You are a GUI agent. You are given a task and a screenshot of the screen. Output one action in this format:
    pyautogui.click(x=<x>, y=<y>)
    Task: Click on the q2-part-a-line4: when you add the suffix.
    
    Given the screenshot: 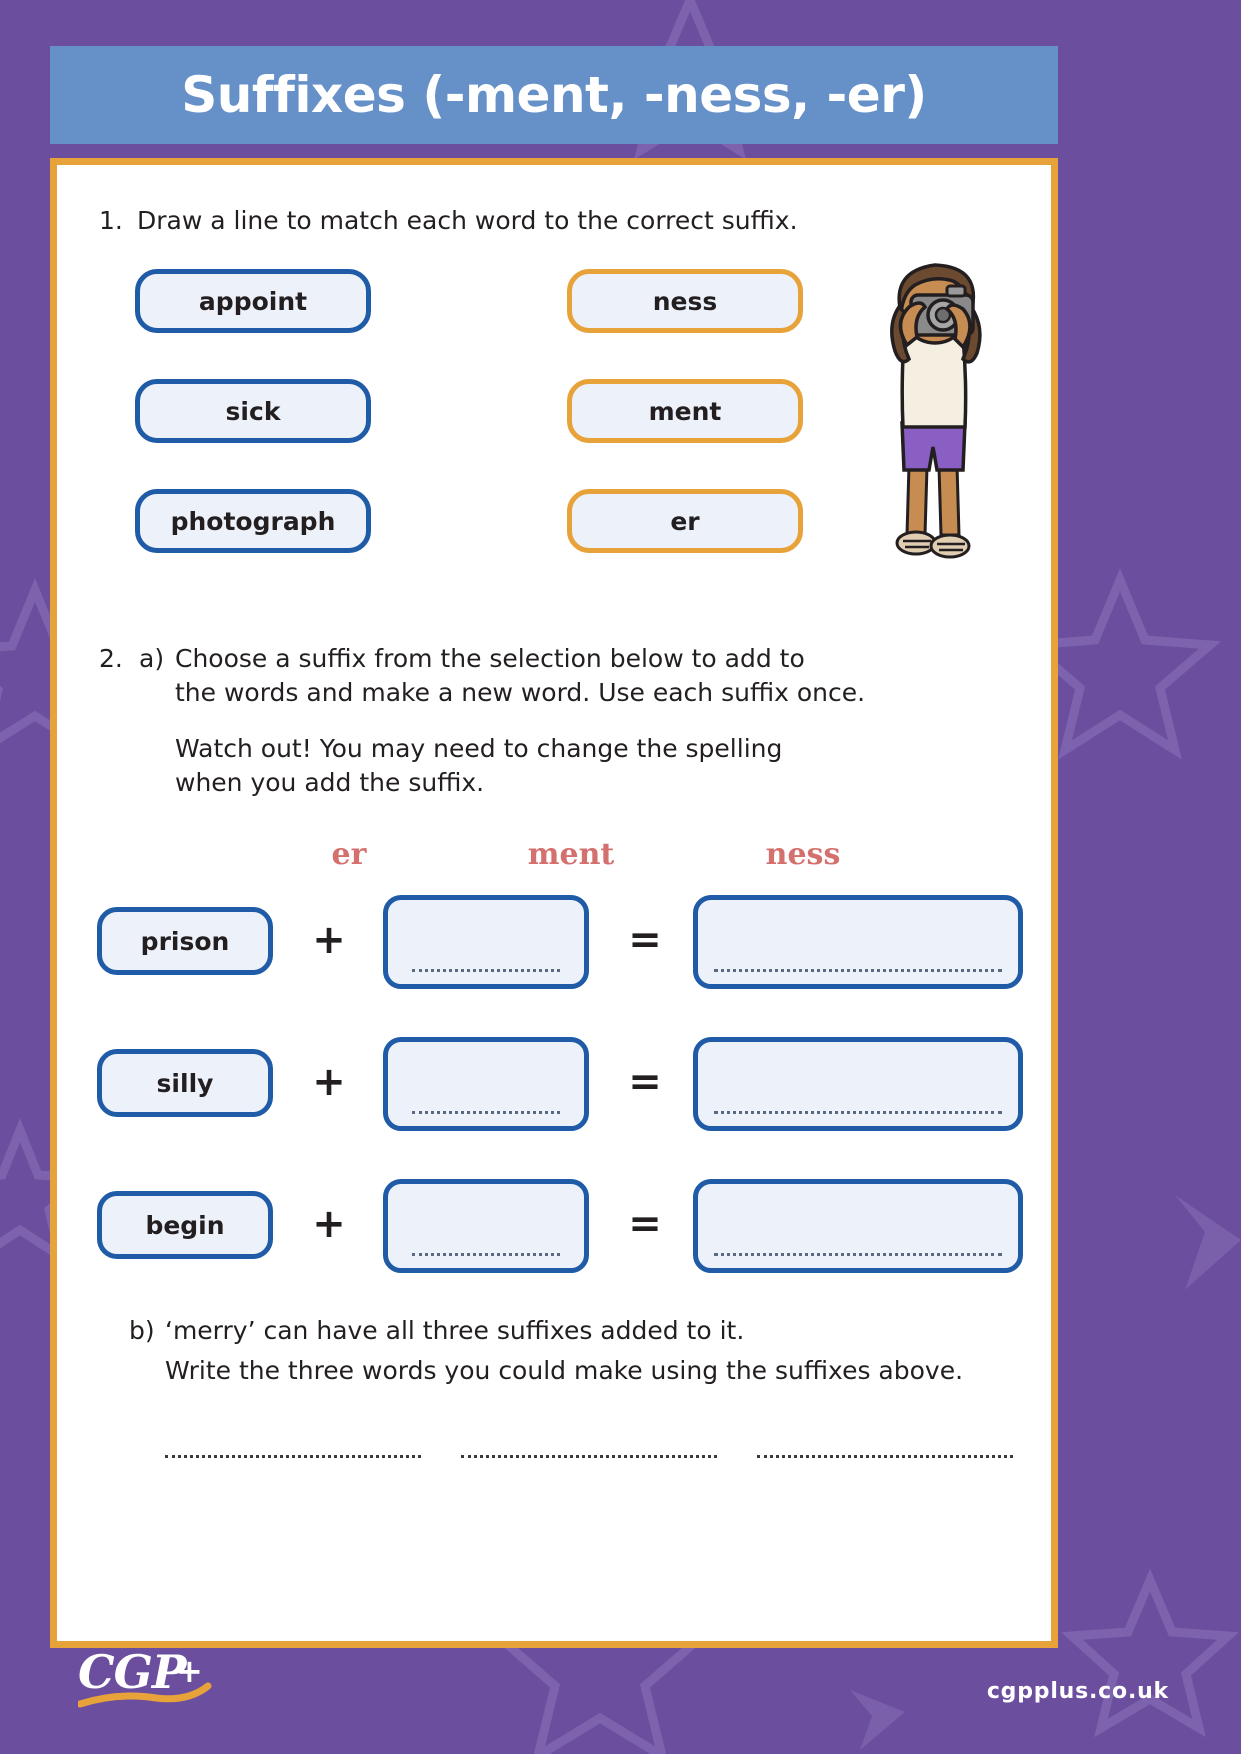 What is the action you would take?
    pyautogui.click(x=330, y=782)
    